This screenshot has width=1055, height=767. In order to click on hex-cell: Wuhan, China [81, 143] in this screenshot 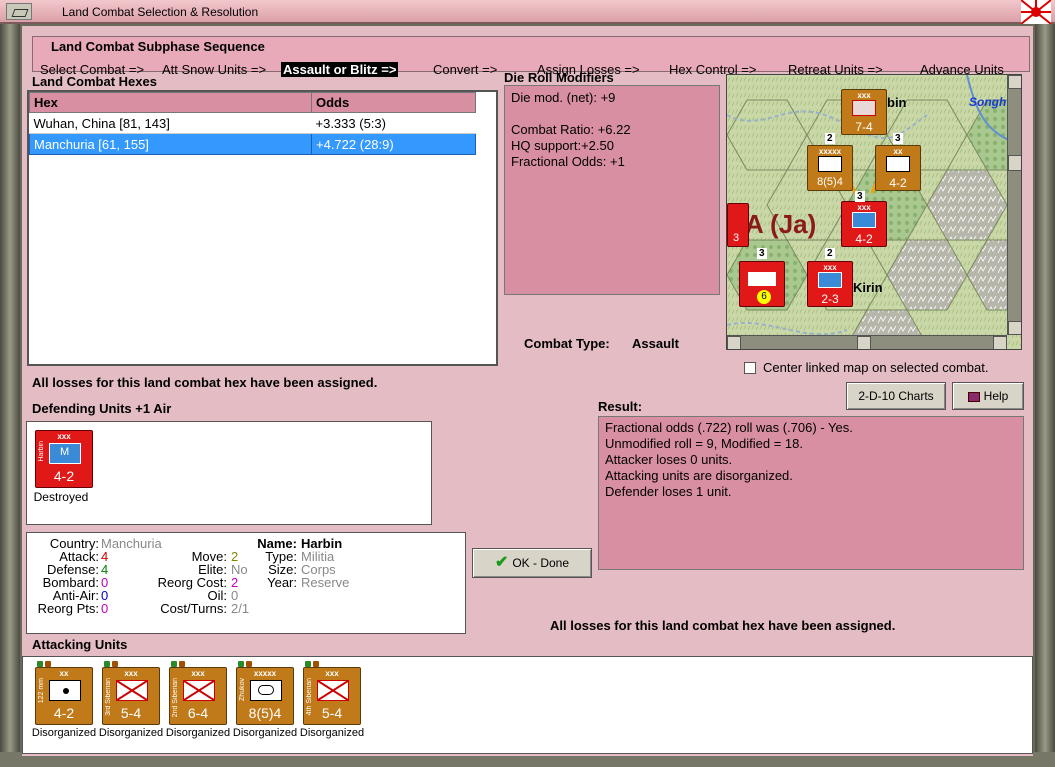, I will do `click(170, 123)`.